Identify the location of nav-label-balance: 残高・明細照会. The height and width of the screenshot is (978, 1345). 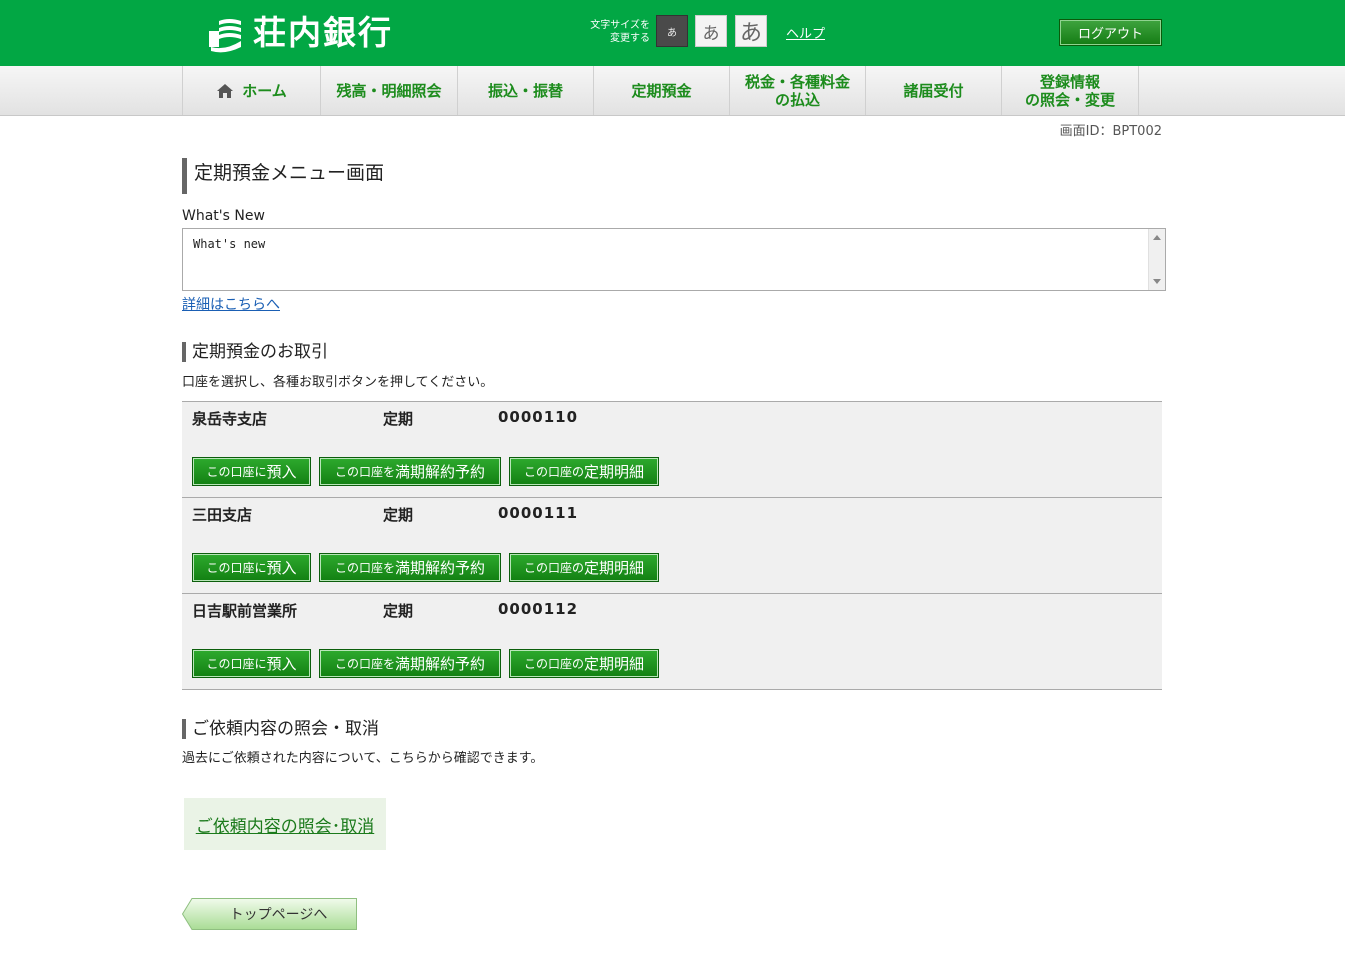
(389, 90).